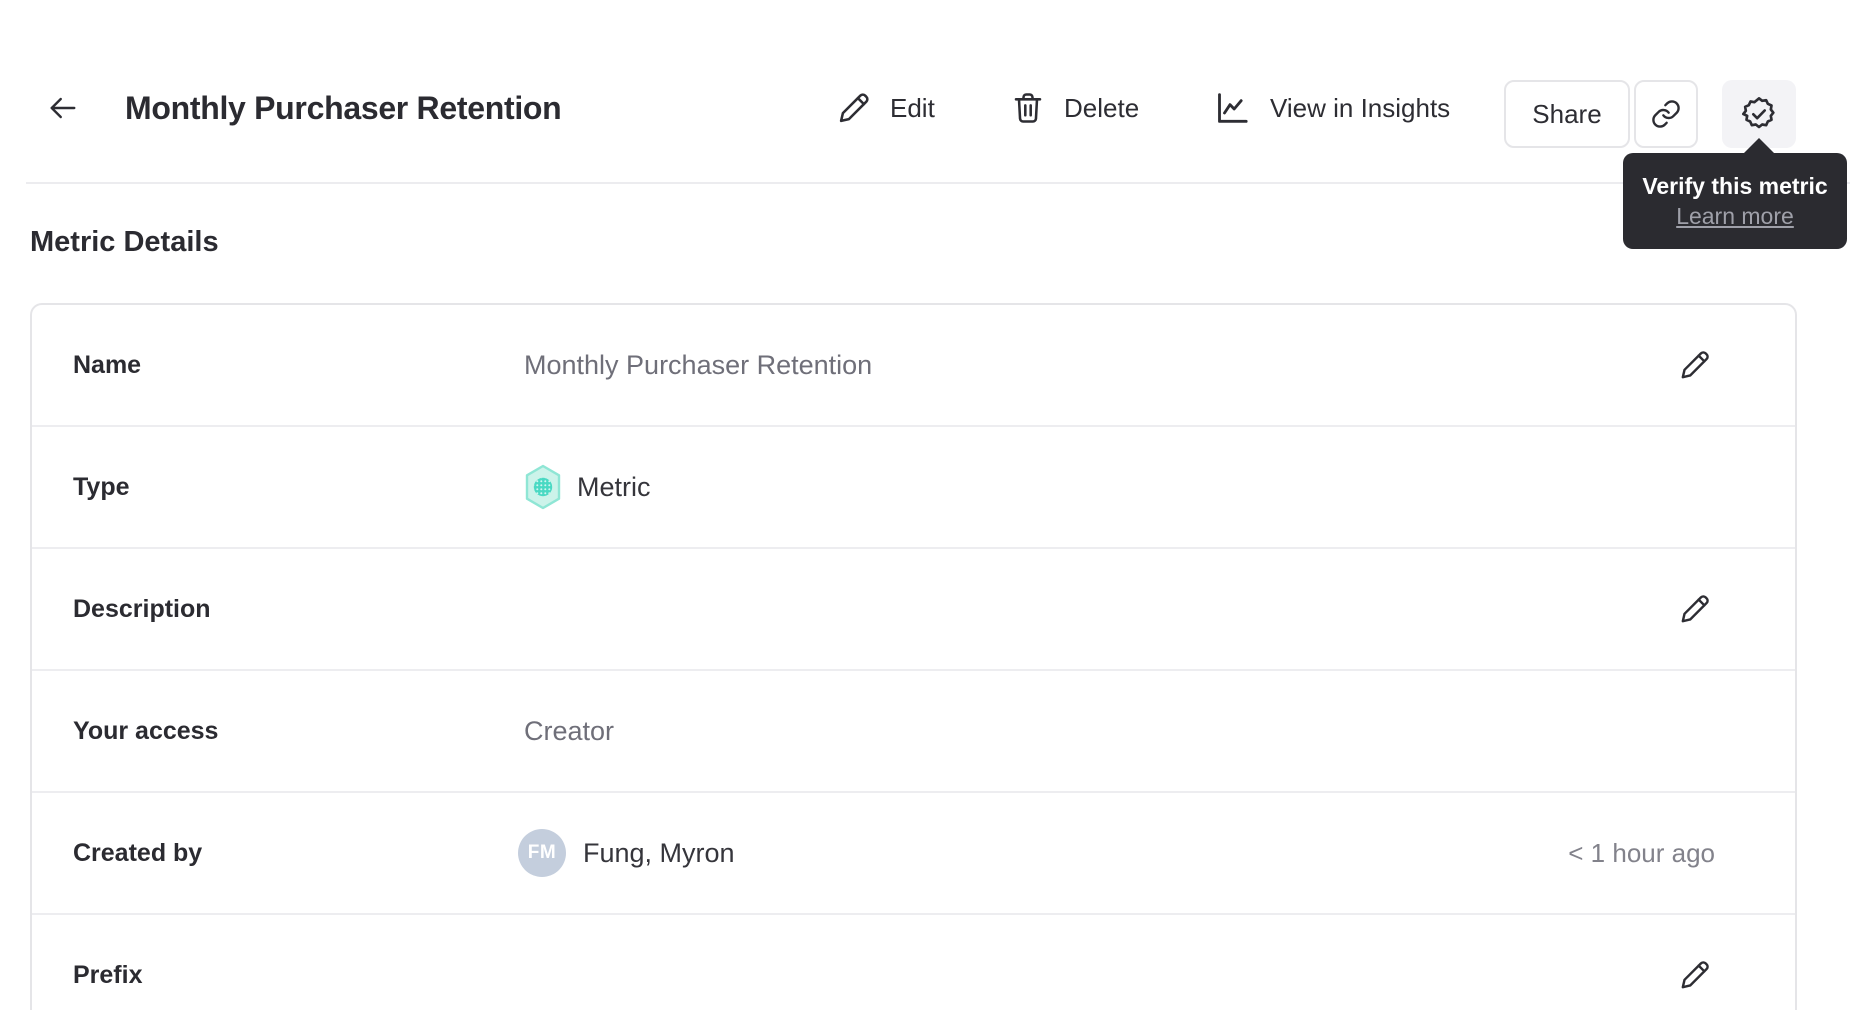 Image resolution: width=1850 pixels, height=1010 pixels. I want to click on edit-button-label: Edit, so click(912, 107).